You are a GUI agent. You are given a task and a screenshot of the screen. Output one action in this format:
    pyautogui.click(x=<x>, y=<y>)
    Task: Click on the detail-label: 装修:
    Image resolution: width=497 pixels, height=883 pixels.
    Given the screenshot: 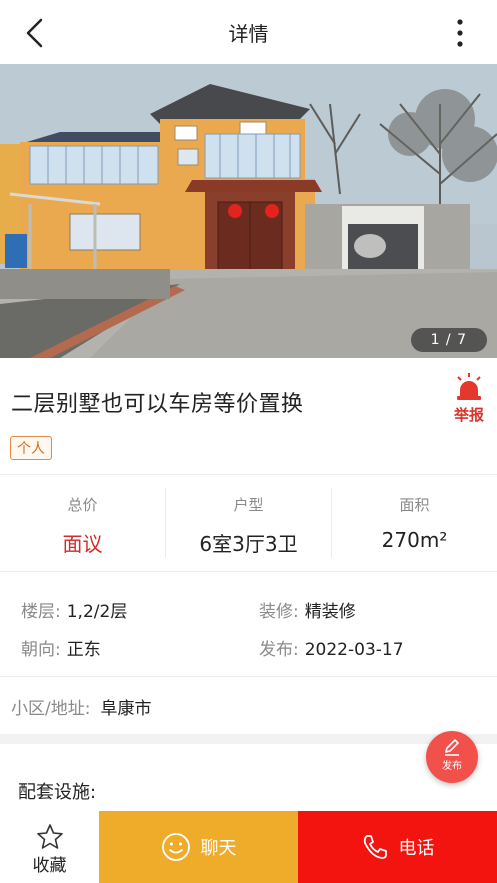 What is the action you would take?
    pyautogui.click(x=279, y=612)
    